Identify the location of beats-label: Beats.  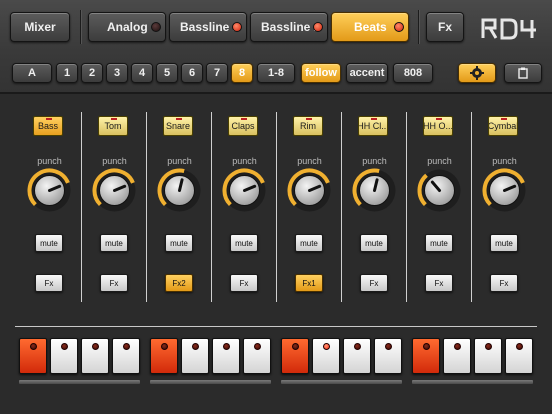
(370, 27).